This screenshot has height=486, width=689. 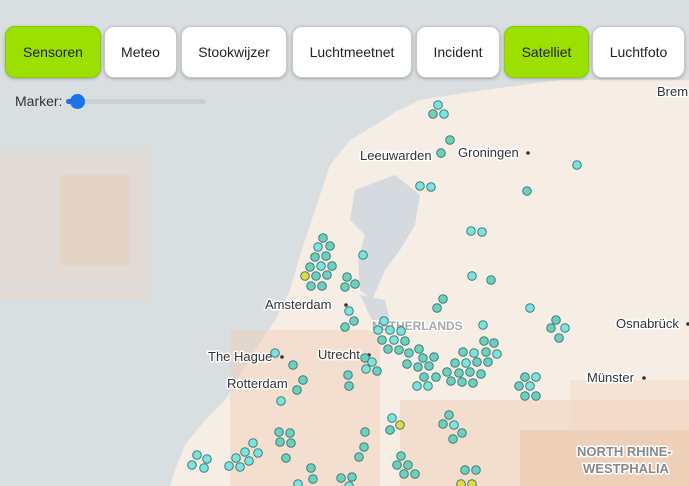 I want to click on tab-satelliet: Satelliet, so click(x=546, y=52).